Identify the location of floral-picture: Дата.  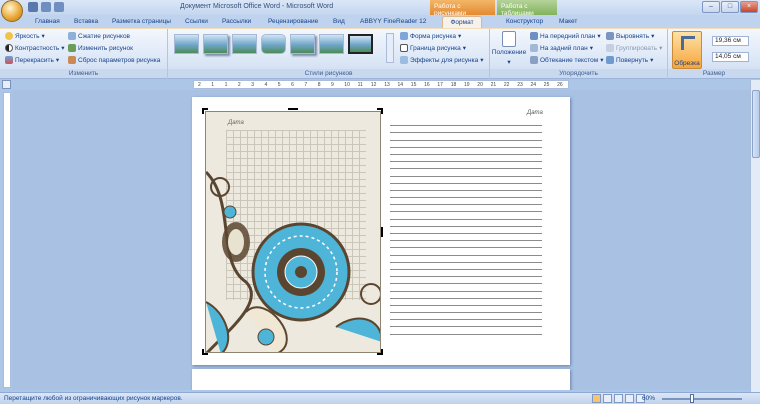
(293, 232).